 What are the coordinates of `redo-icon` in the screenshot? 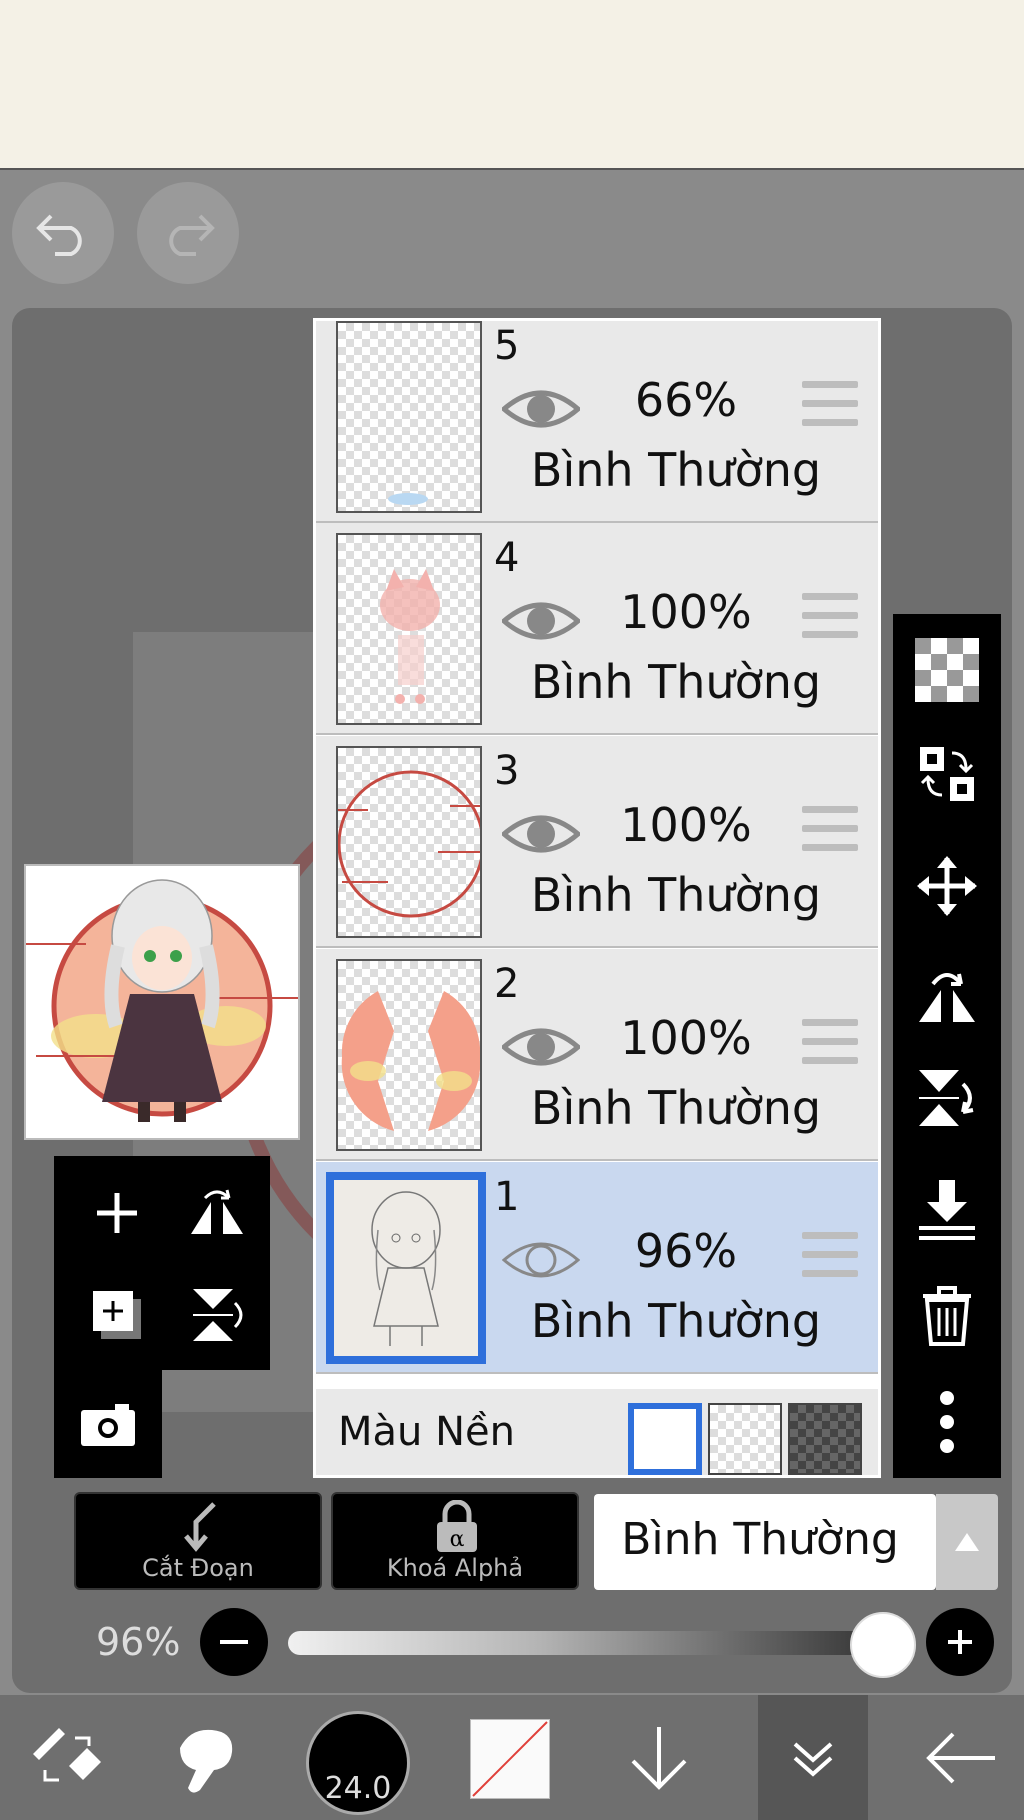 It's located at (192, 235).